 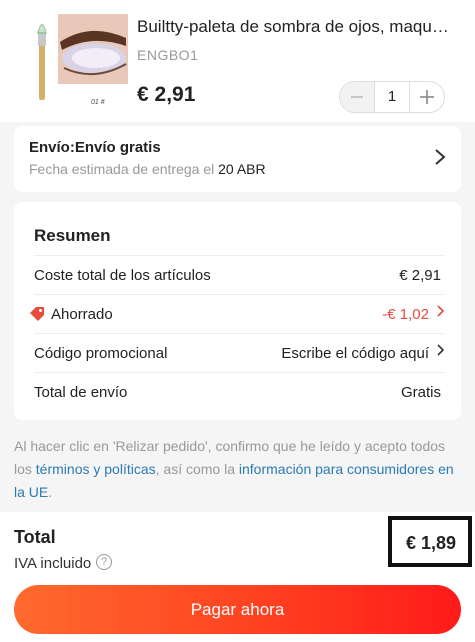 What do you see at coordinates (72, 235) in the screenshot?
I see `summary-heading: Resumen` at bounding box center [72, 235].